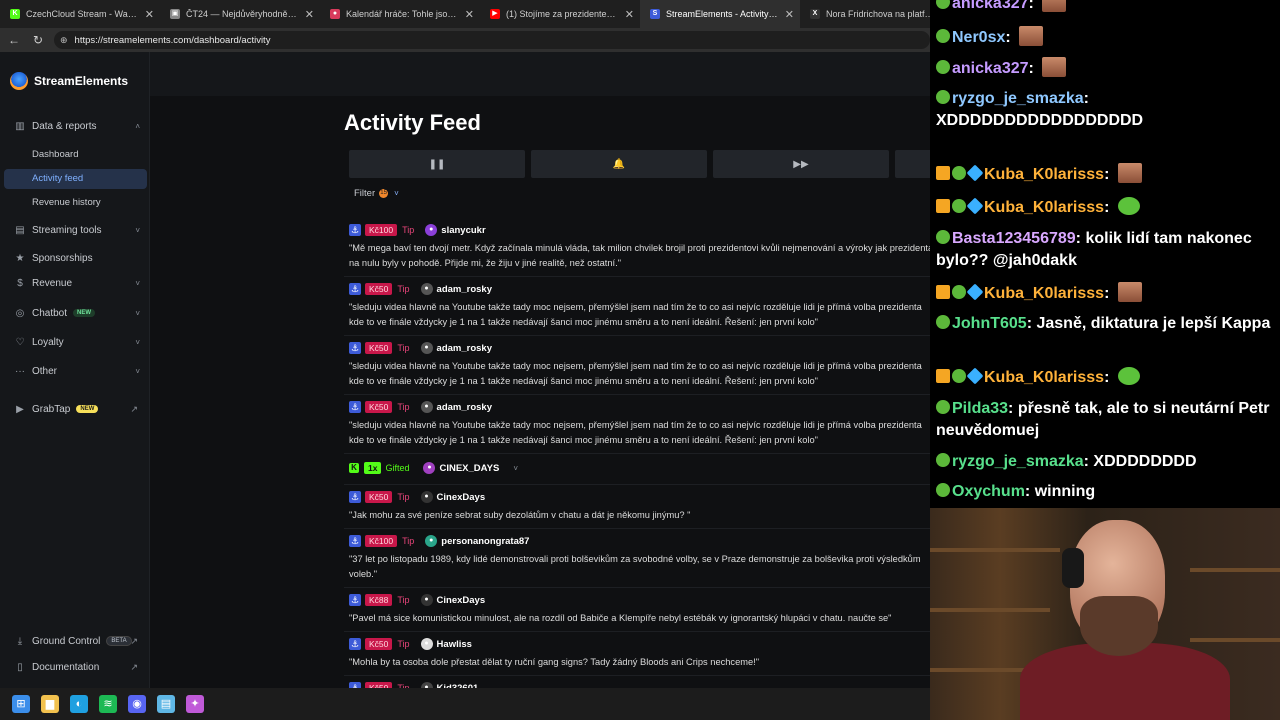 The height and width of the screenshot is (720, 1280). What do you see at coordinates (381, 230) in the screenshot?
I see `tip-amount-badge: Kč100` at bounding box center [381, 230].